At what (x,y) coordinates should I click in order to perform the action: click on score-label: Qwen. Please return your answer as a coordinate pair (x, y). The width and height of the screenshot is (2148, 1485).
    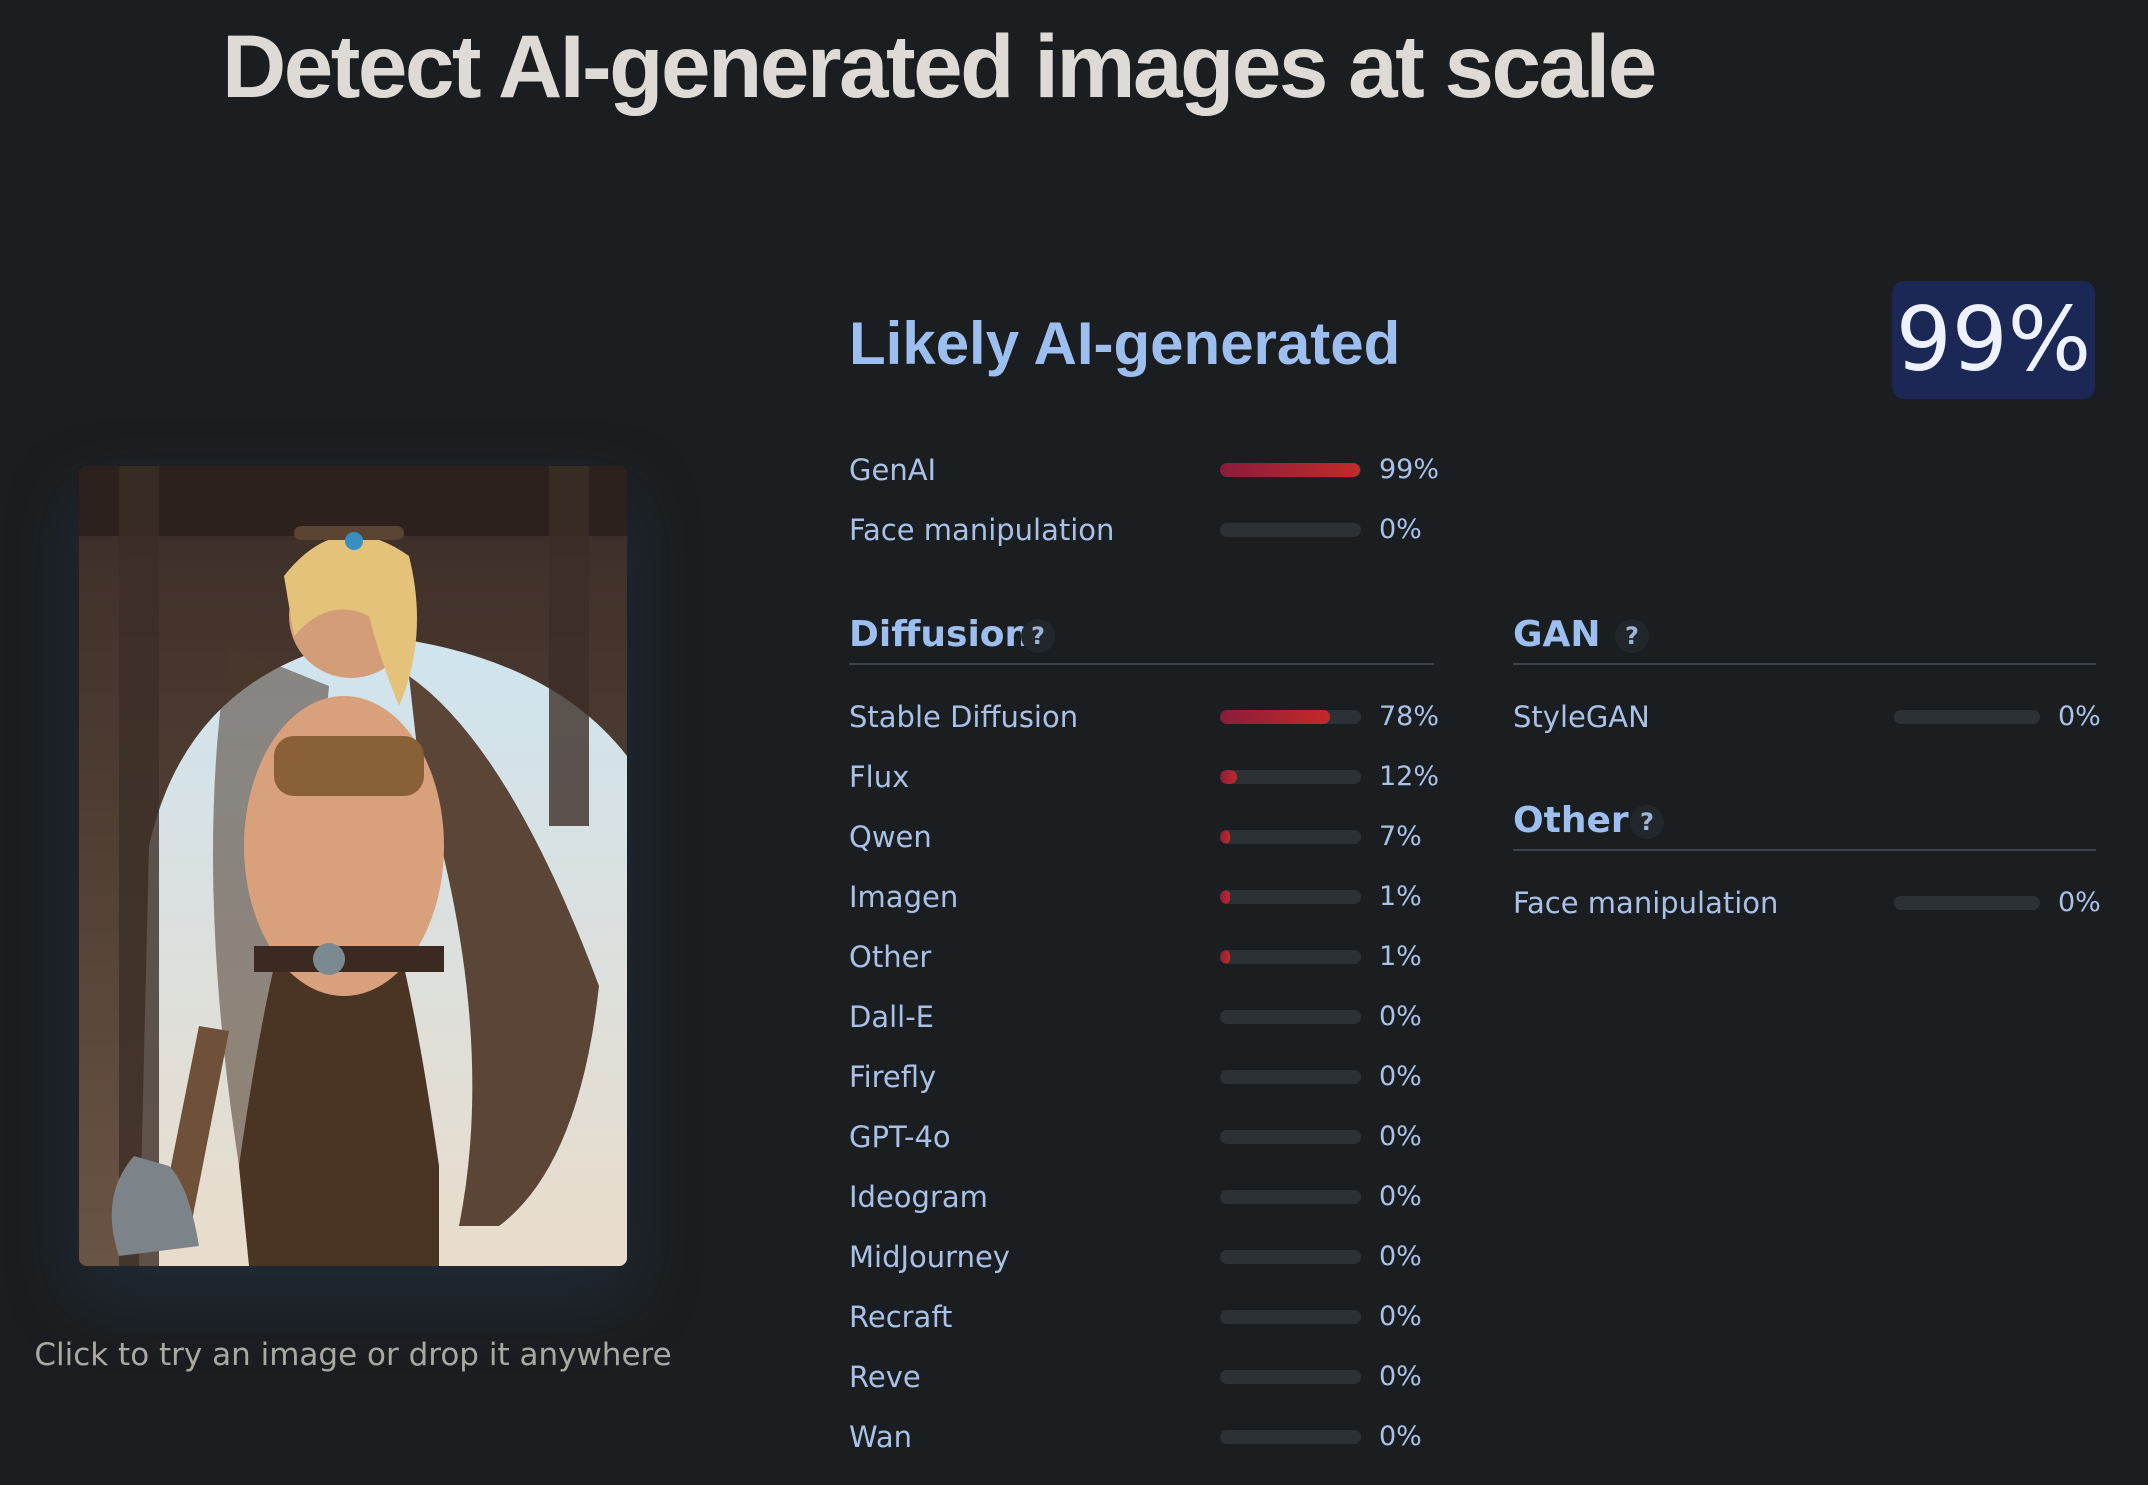
    Looking at the image, I should click on (890, 837).